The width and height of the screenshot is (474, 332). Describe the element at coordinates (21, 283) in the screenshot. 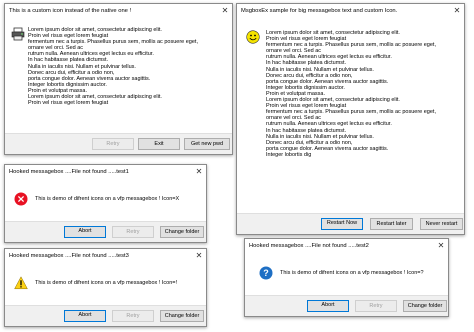

I see `warning-icon` at that location.